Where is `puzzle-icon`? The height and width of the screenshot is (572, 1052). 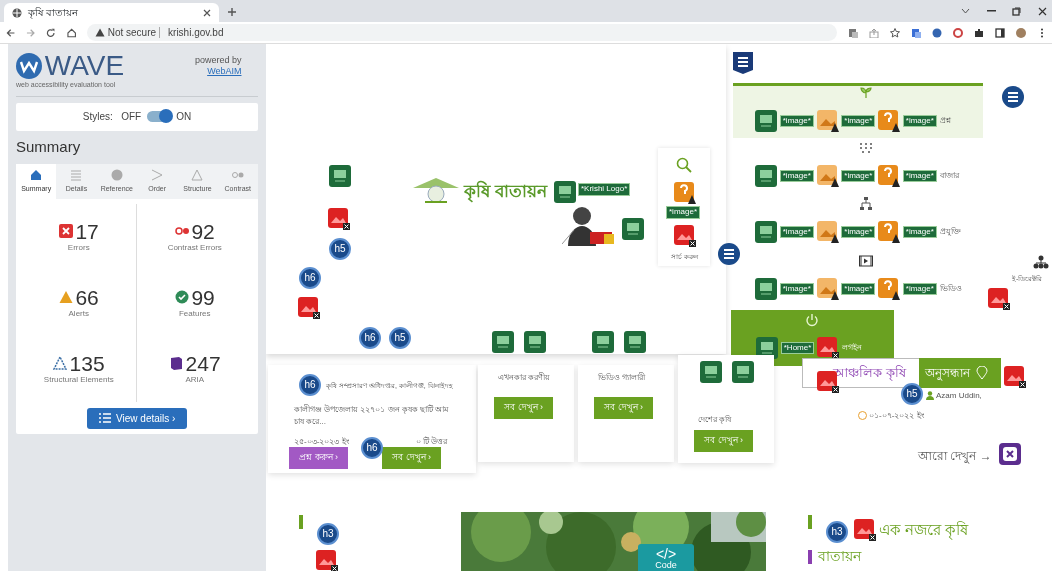 puzzle-icon is located at coordinates (978, 32).